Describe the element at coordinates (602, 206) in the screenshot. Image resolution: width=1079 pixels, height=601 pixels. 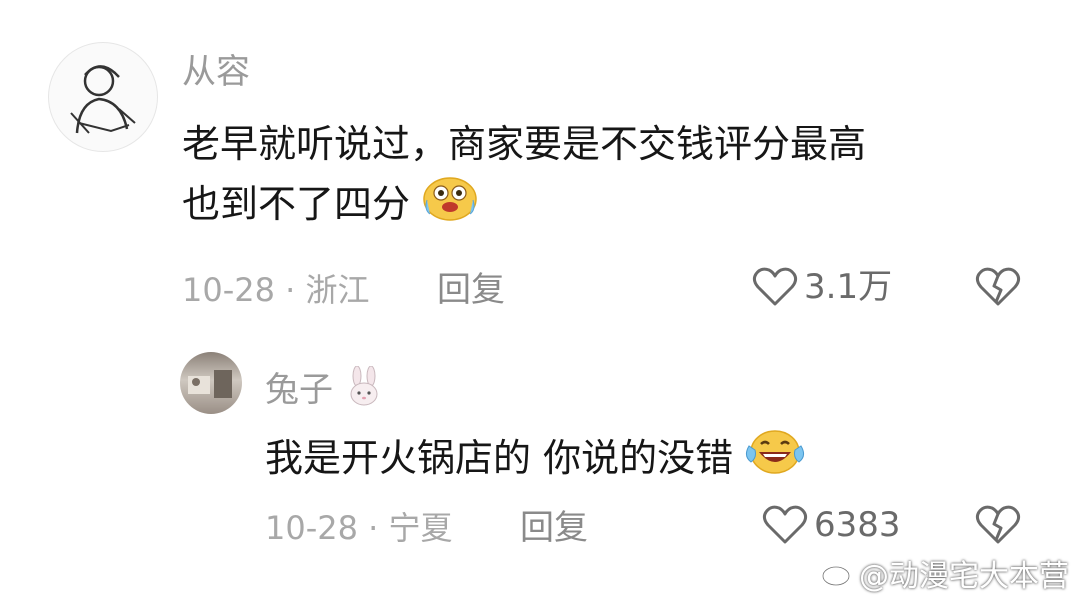
I see `comment-text-line-2: 也到不了四分` at that location.